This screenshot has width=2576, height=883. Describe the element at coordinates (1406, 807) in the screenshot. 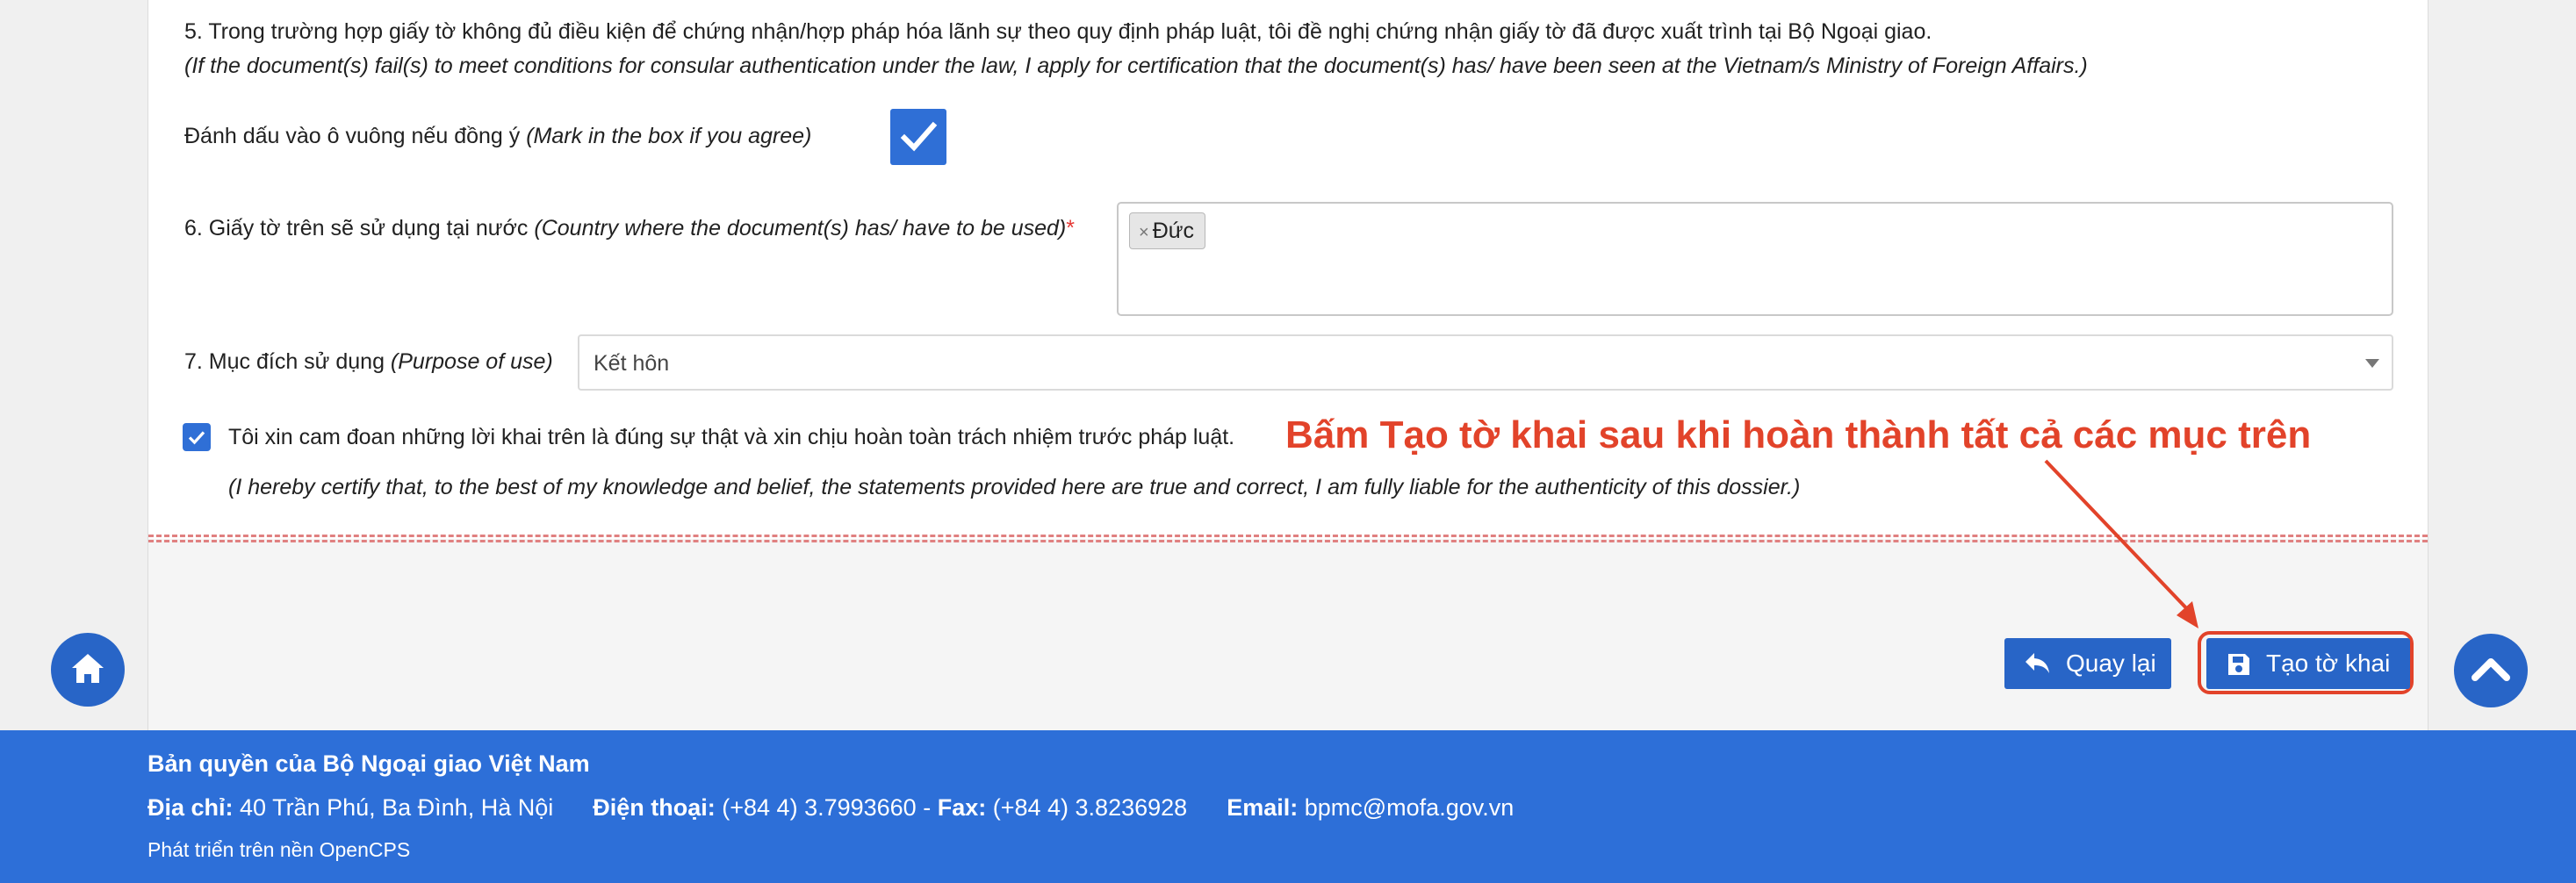

I see `email-link: bpmc@mofa.gov.vn` at that location.